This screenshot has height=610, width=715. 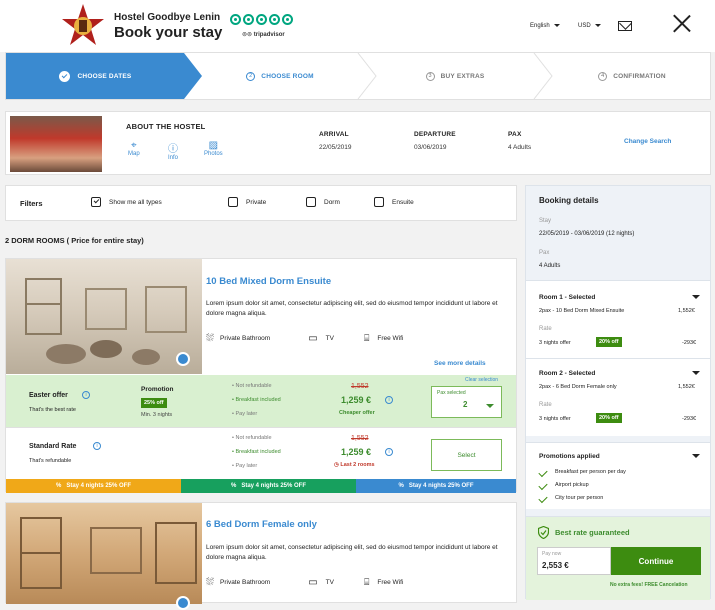 I want to click on map-pin-icon: ⌖, so click(x=134, y=145).